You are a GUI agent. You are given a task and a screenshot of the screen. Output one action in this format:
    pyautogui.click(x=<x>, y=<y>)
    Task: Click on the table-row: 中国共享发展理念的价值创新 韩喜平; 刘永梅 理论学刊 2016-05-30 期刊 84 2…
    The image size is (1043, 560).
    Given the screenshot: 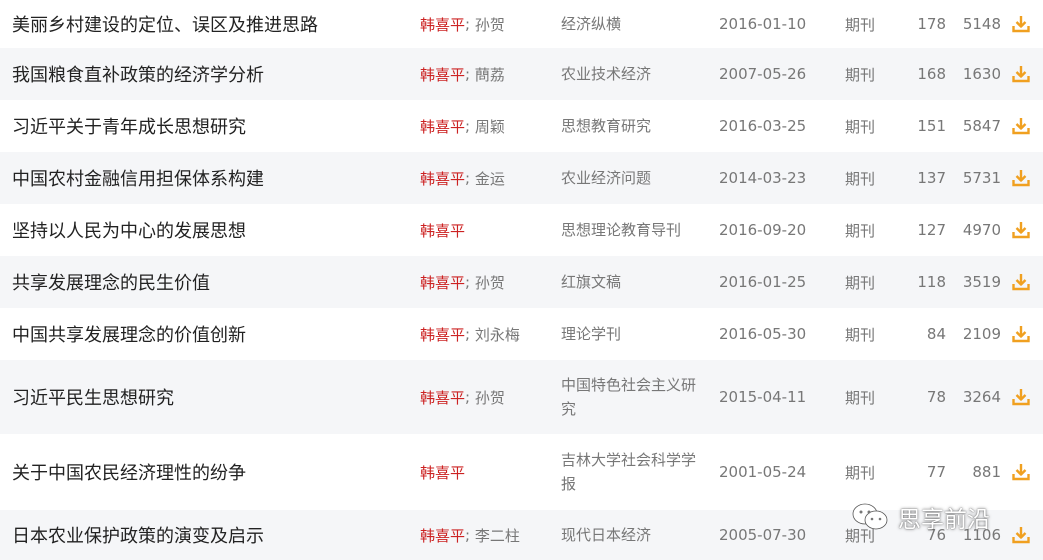 What is the action you would take?
    pyautogui.click(x=521, y=334)
    